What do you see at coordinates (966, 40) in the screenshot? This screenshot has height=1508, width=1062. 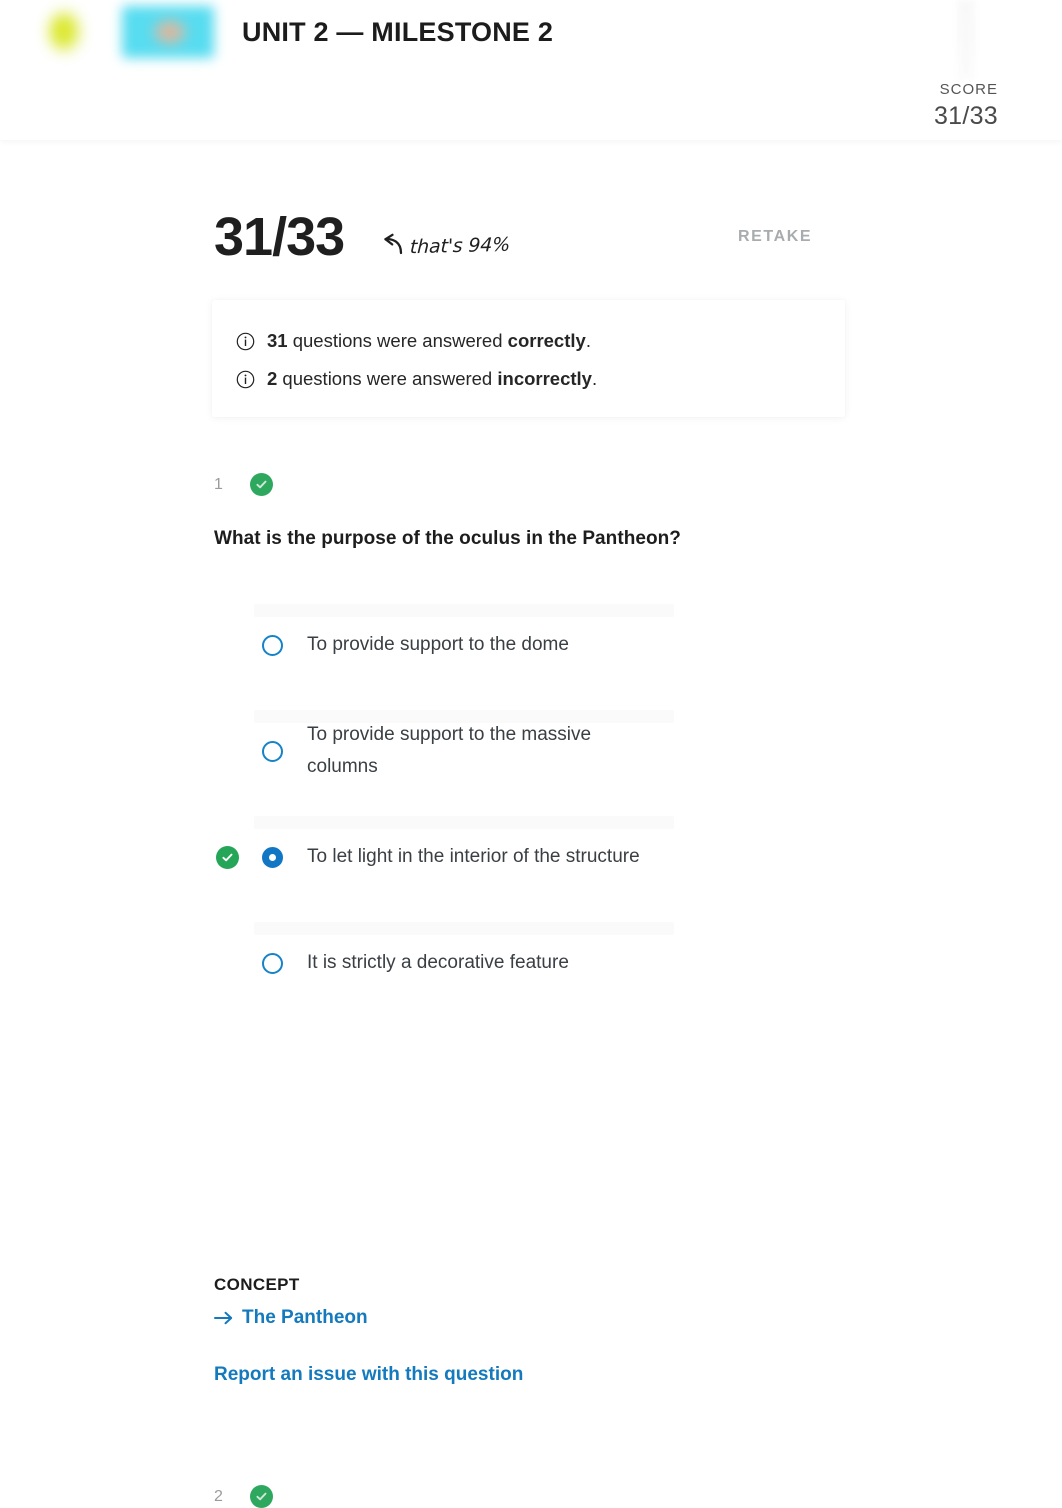 I see `header-right-decoration` at bounding box center [966, 40].